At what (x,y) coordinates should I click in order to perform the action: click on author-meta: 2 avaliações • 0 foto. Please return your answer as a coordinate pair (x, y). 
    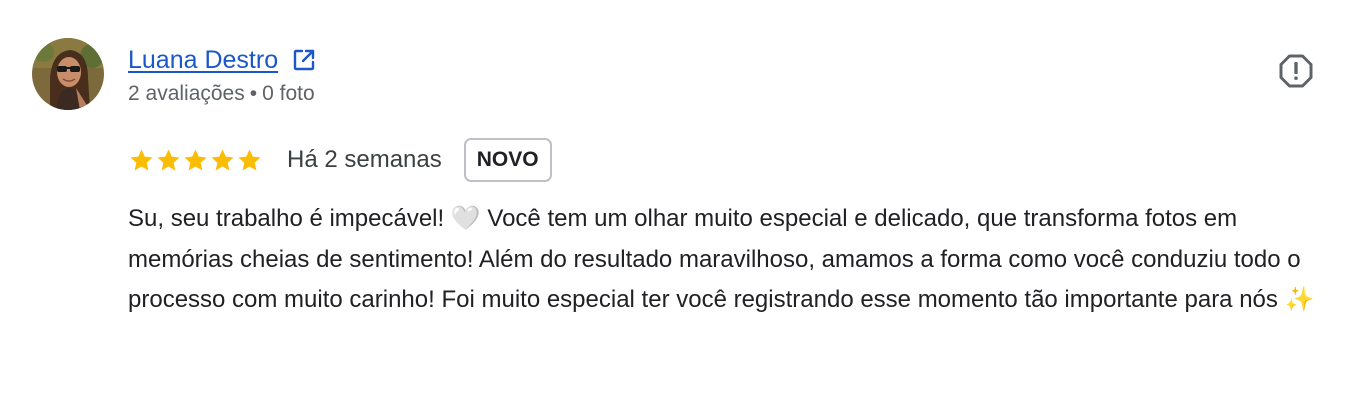
    Looking at the image, I should click on (221, 94).